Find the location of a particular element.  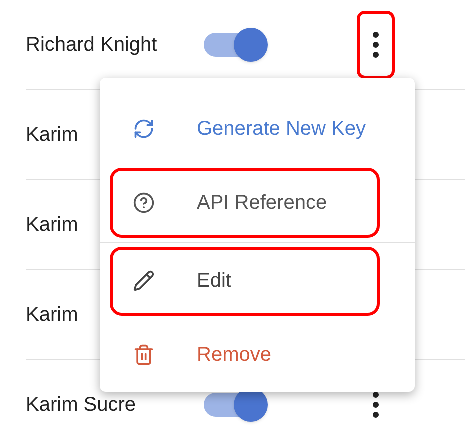

menu-item: API Reference is located at coordinates (245, 203).